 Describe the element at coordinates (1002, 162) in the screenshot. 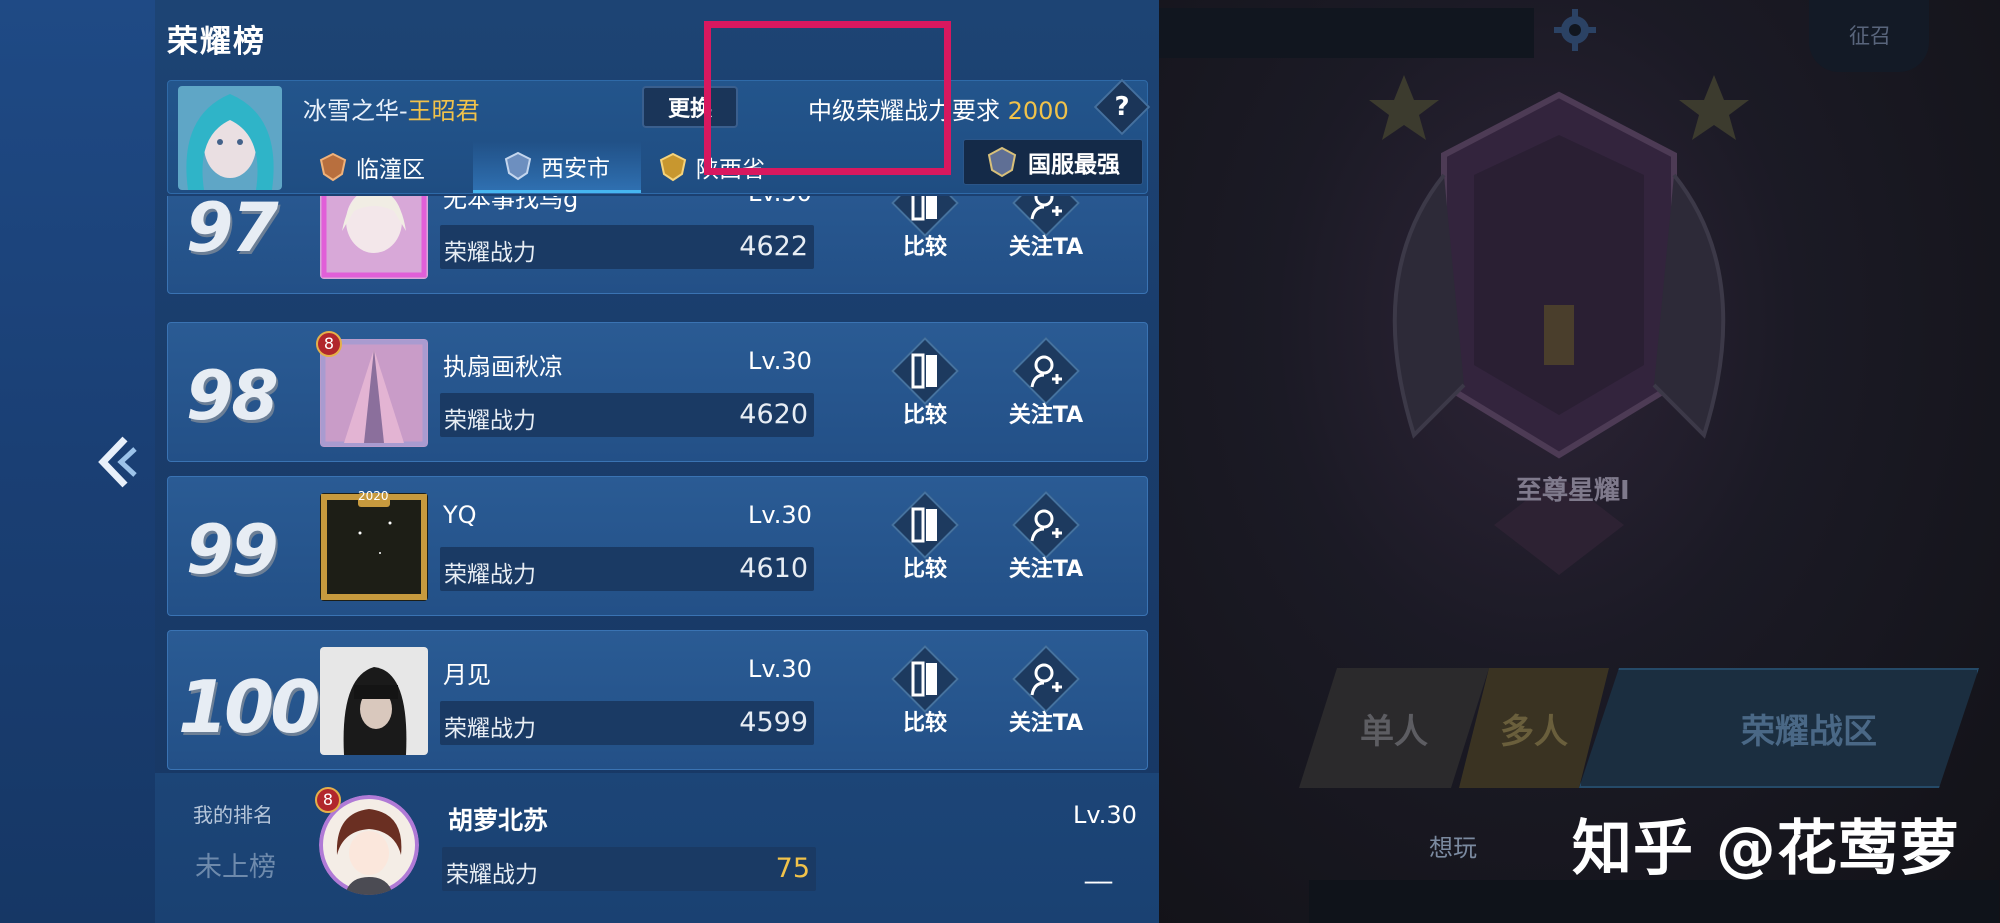

I see `crown-shield-icon` at that location.